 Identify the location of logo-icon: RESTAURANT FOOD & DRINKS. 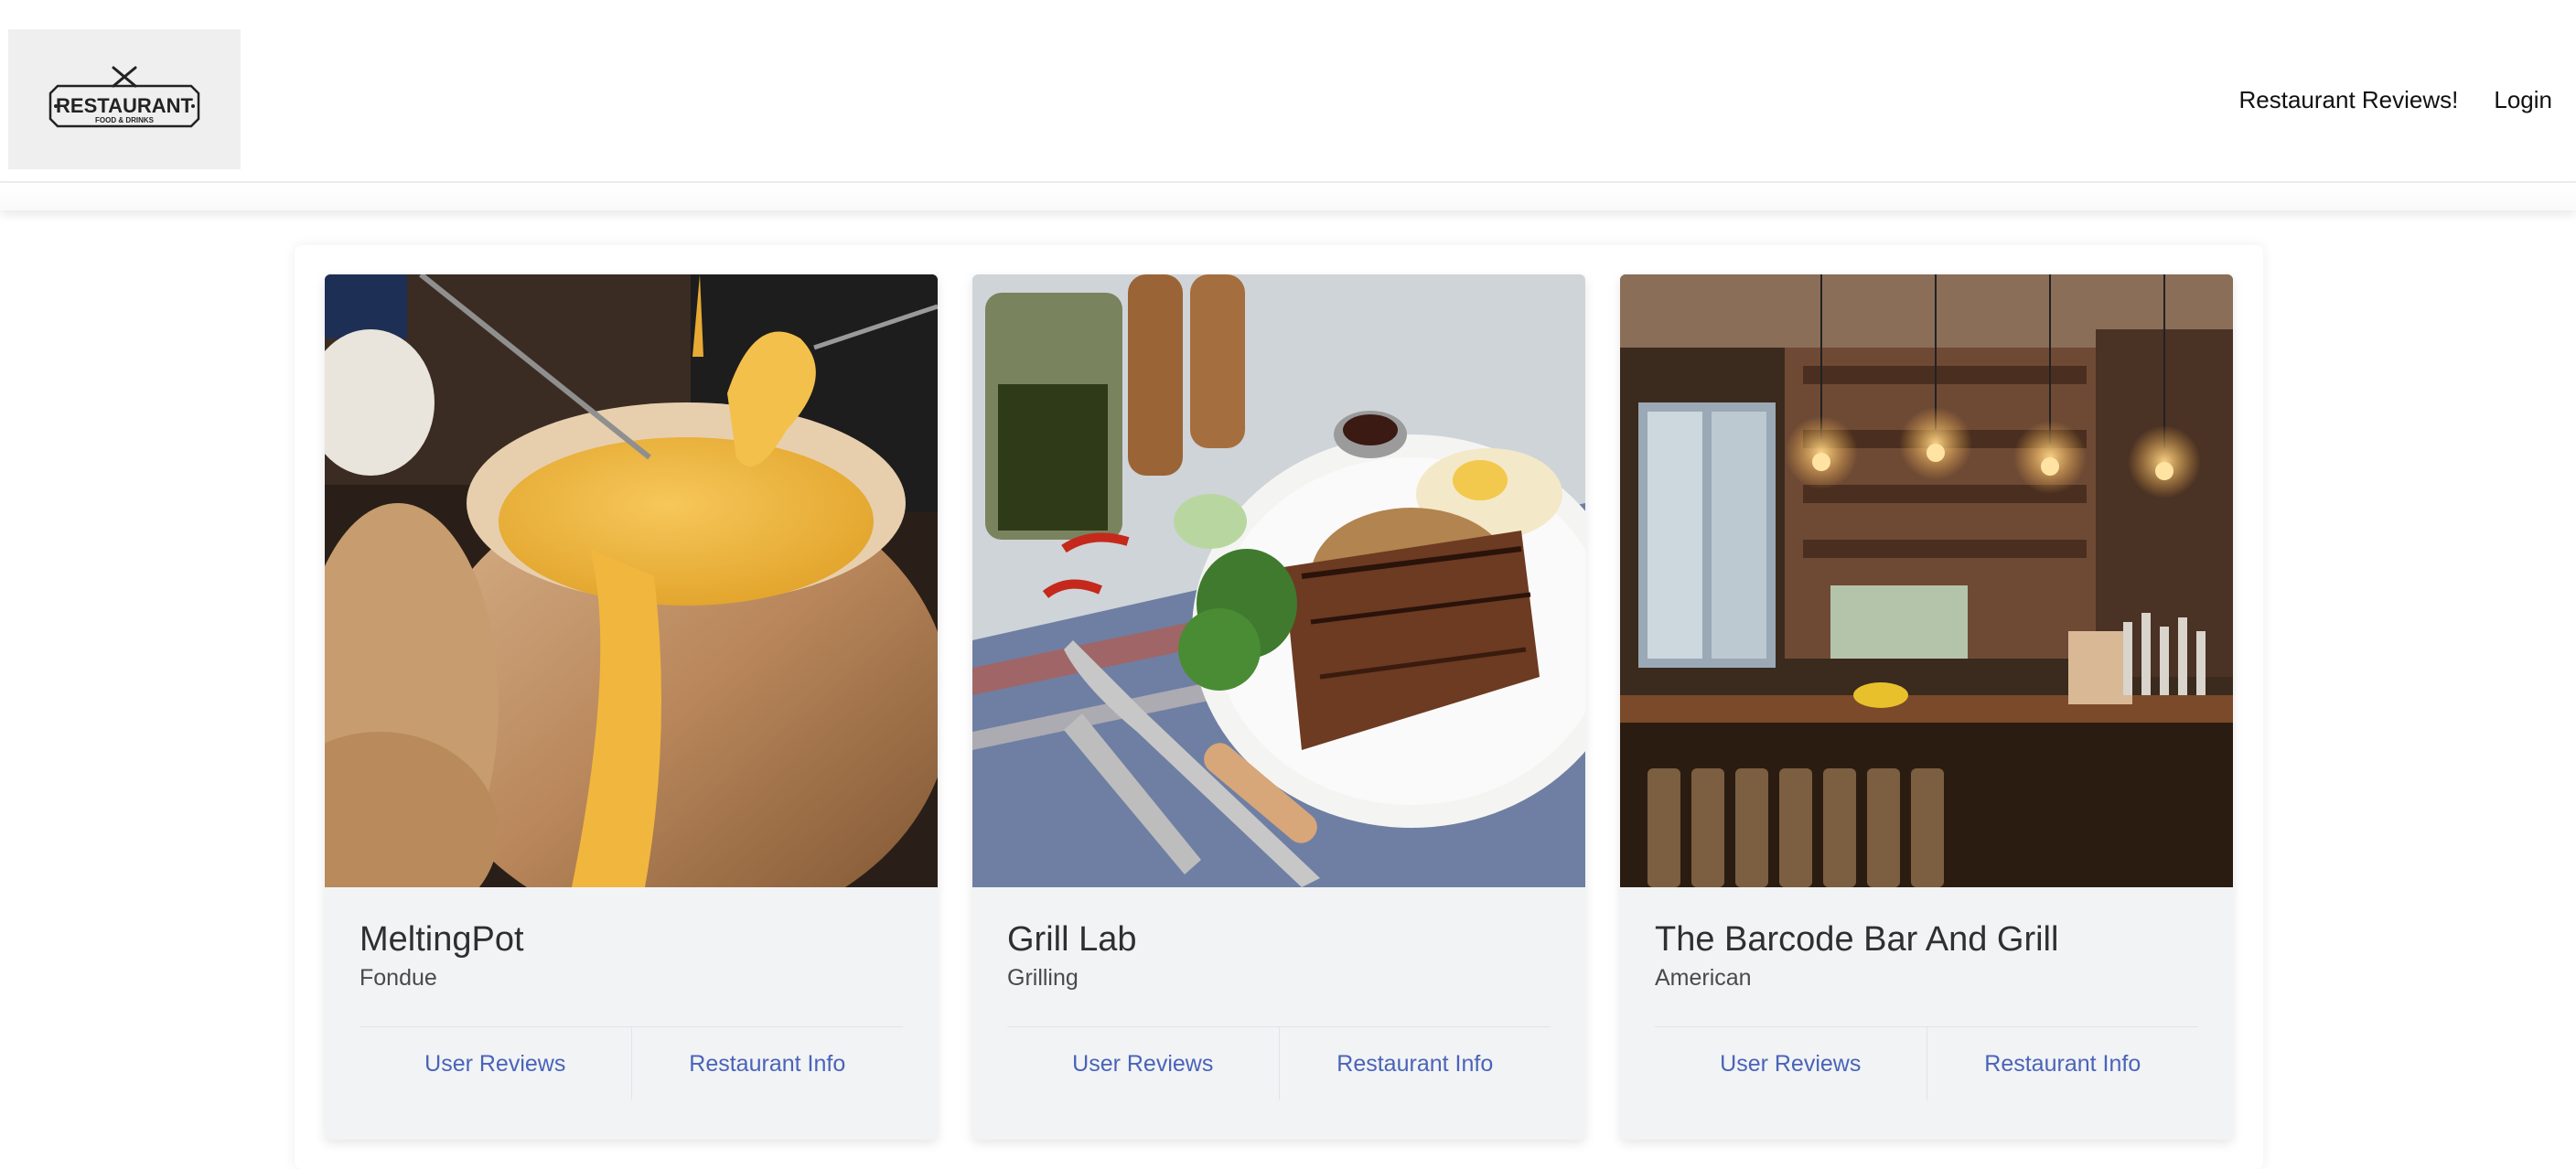
(124, 96).